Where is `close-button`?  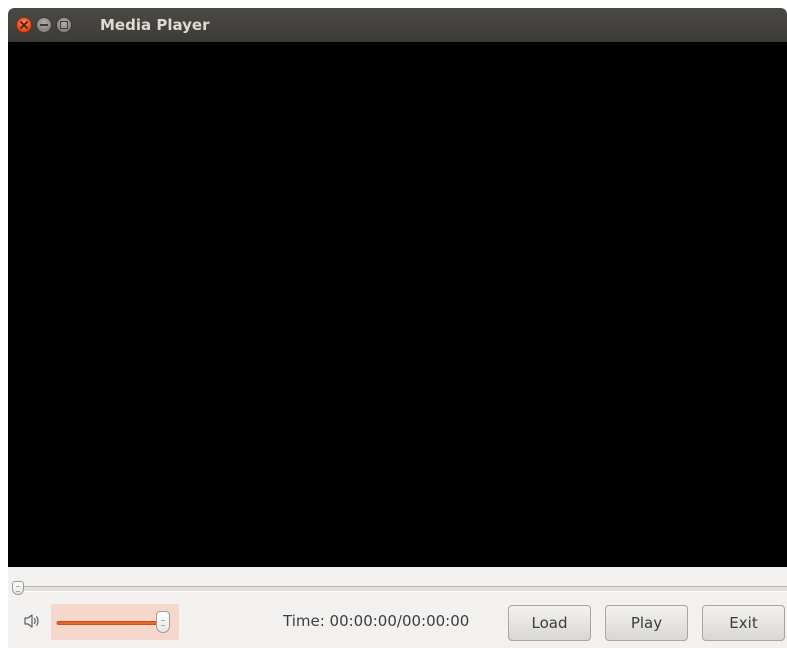
close-button is located at coordinates (24, 25).